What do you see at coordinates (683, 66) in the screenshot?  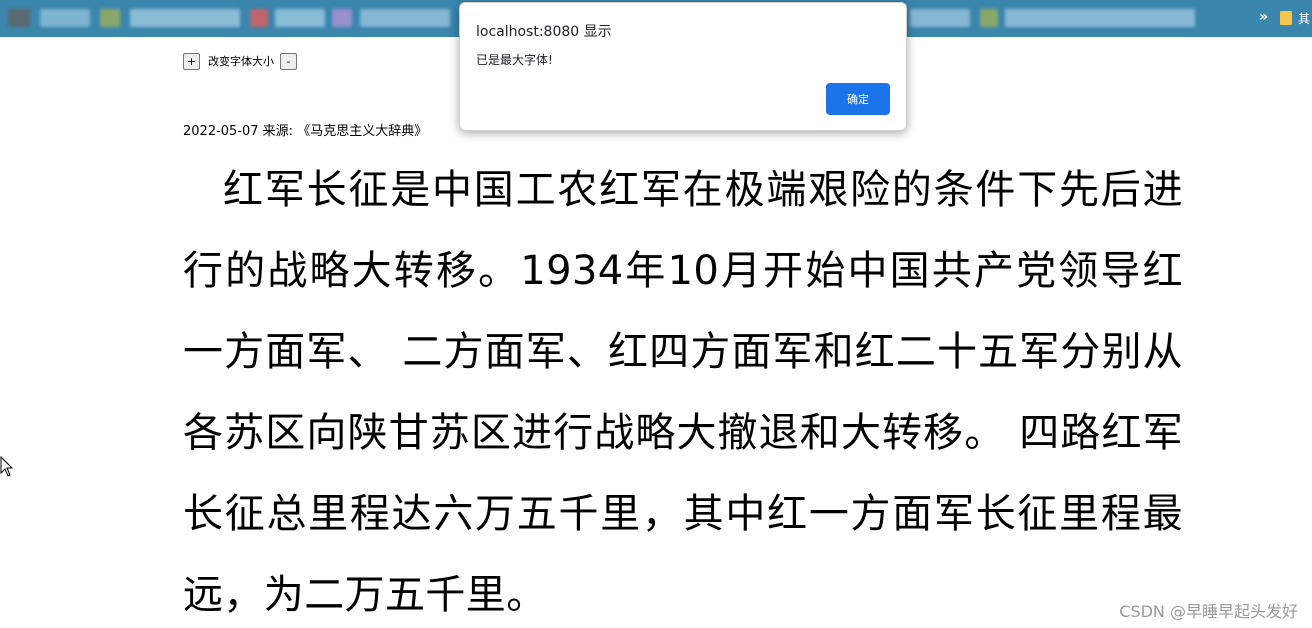 I see `alert-dialog: localhost:8080 显示 已是最大字体! 确定` at bounding box center [683, 66].